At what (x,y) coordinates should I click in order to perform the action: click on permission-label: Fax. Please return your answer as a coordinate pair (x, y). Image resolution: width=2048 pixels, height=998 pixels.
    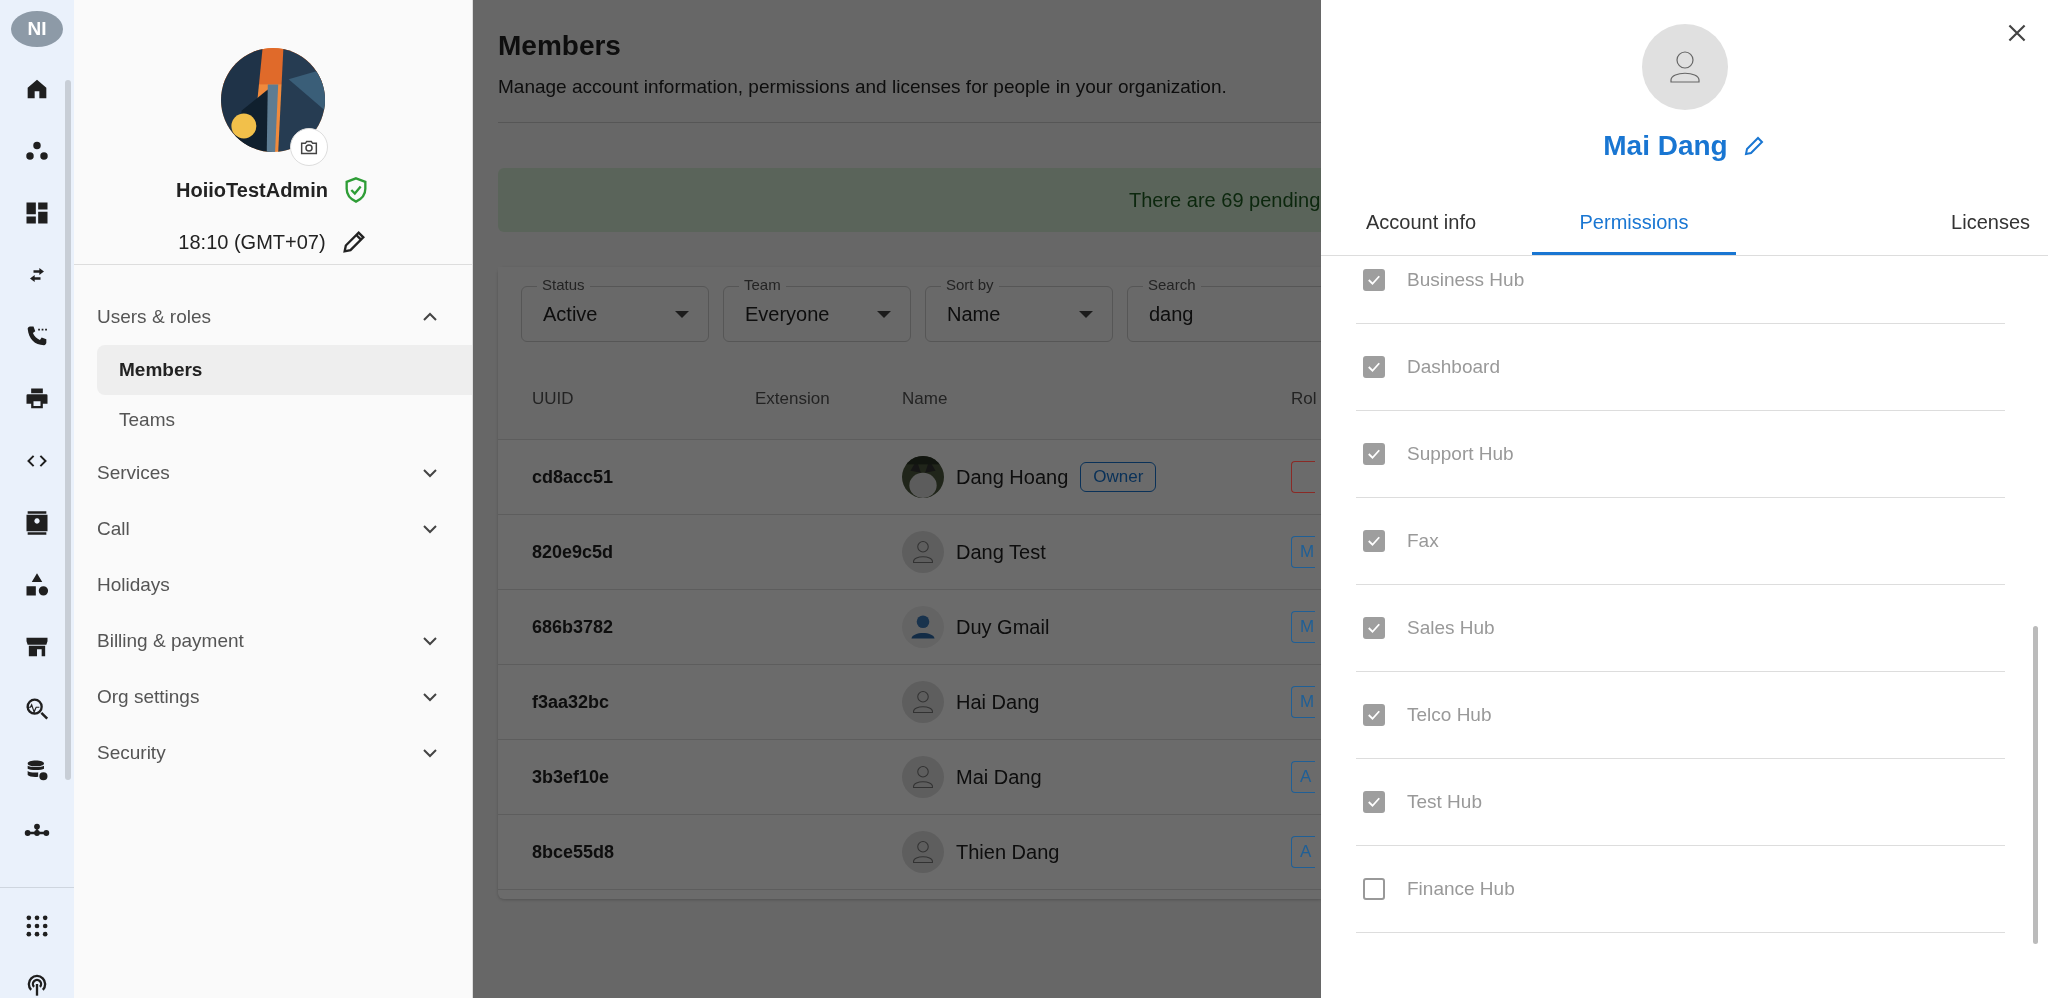
    Looking at the image, I should click on (1423, 541).